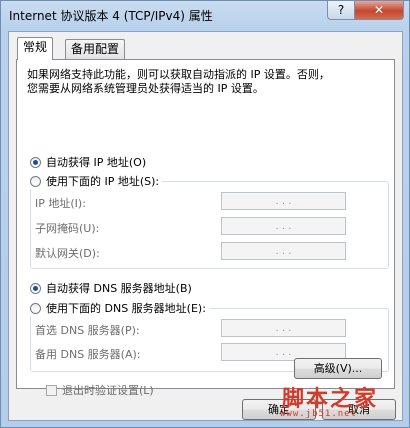  Describe the element at coordinates (359, 409) in the screenshot. I see `cancel-button: 取消` at that location.